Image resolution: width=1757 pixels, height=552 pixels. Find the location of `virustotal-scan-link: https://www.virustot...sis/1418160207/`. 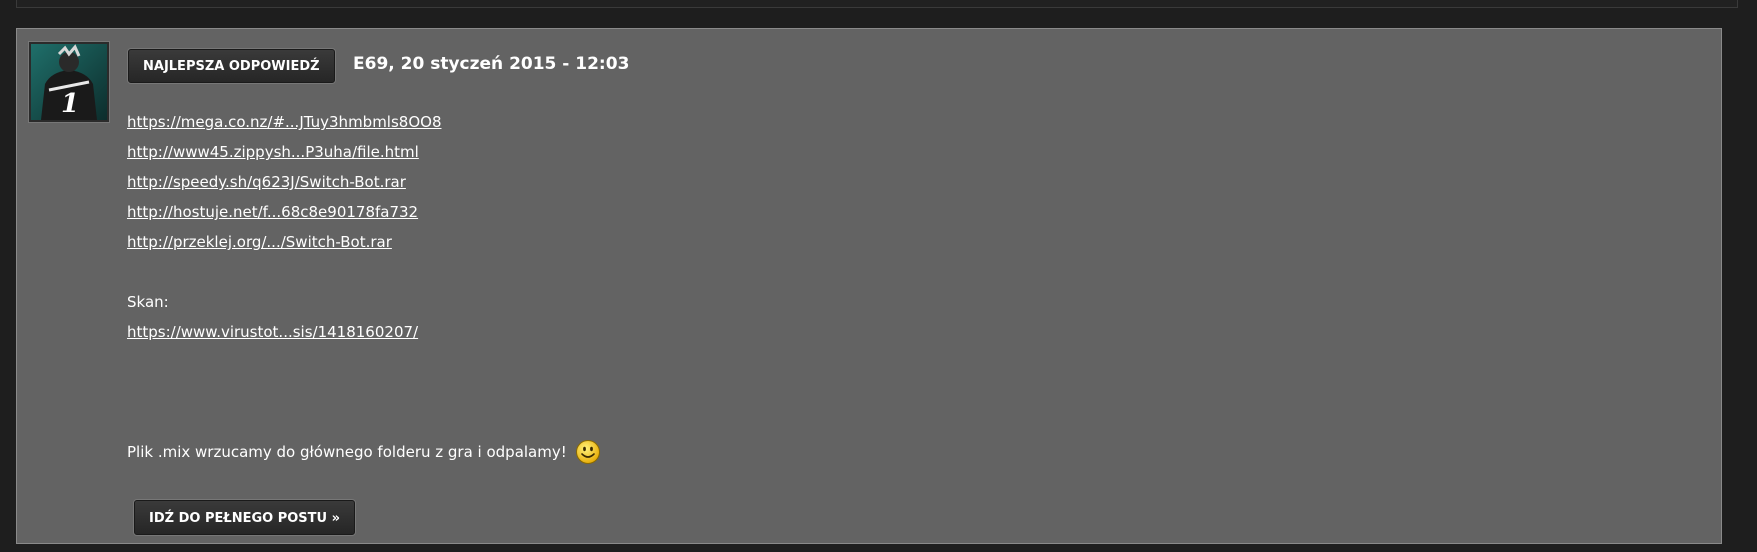

virustotal-scan-link: https://www.virustot...sis/1418160207/ is located at coordinates (272, 332).